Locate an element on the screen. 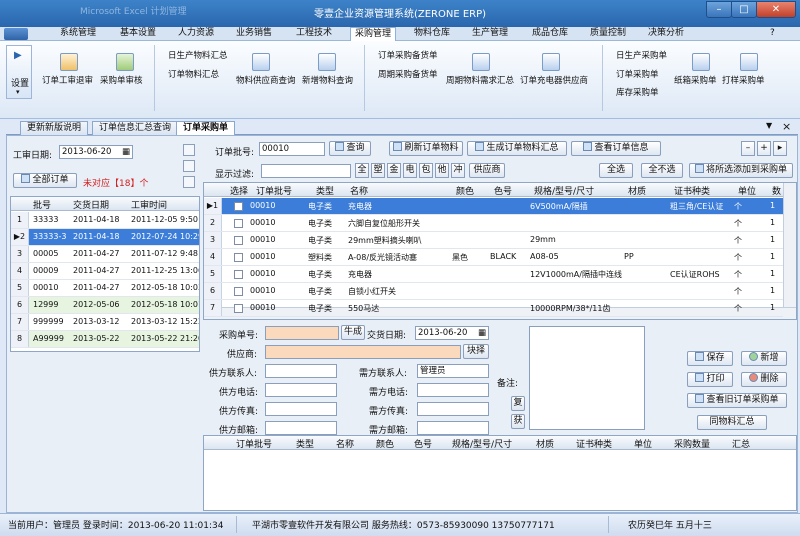 Image resolution: width=800 pixels, height=536 pixels. filter-chip-other: 他 is located at coordinates (442, 170).